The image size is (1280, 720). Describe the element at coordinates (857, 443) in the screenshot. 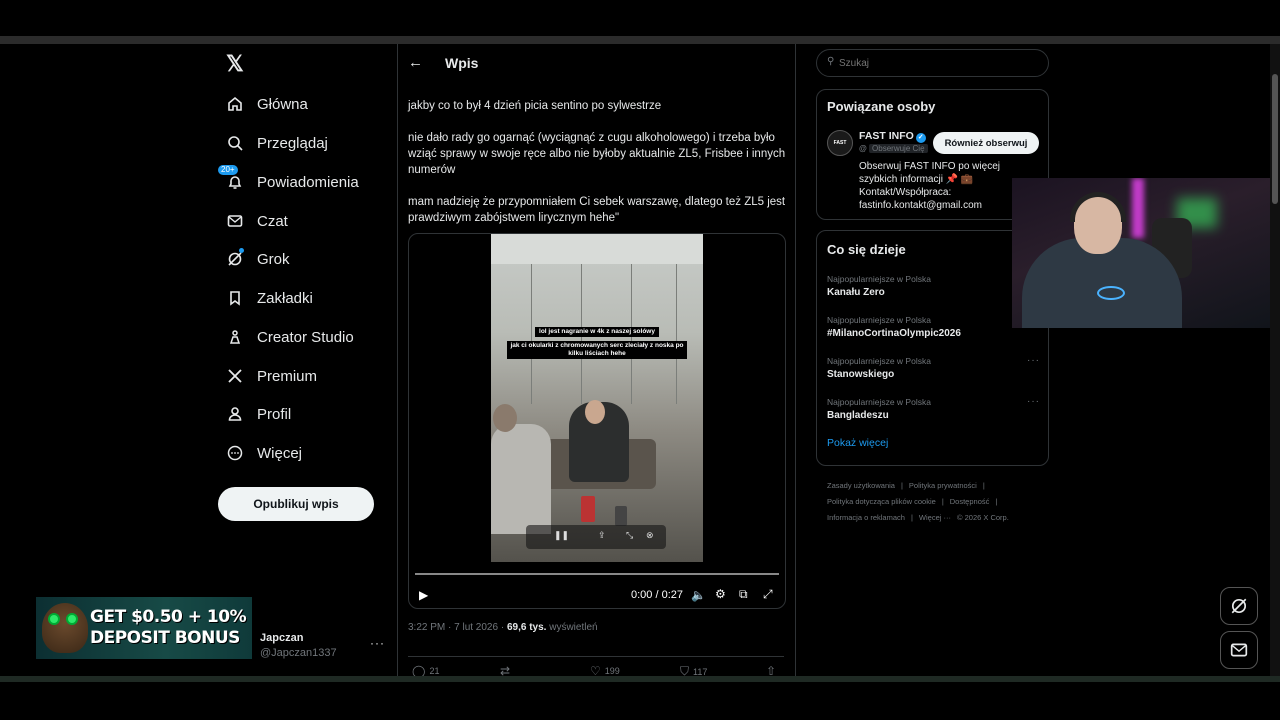

I see `show-more-link: Pokaż więcej` at that location.